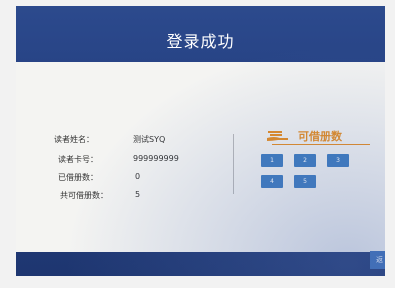  Describe the element at coordinates (200, 41) in the screenshot. I see `page-title: 登录成功` at that location.